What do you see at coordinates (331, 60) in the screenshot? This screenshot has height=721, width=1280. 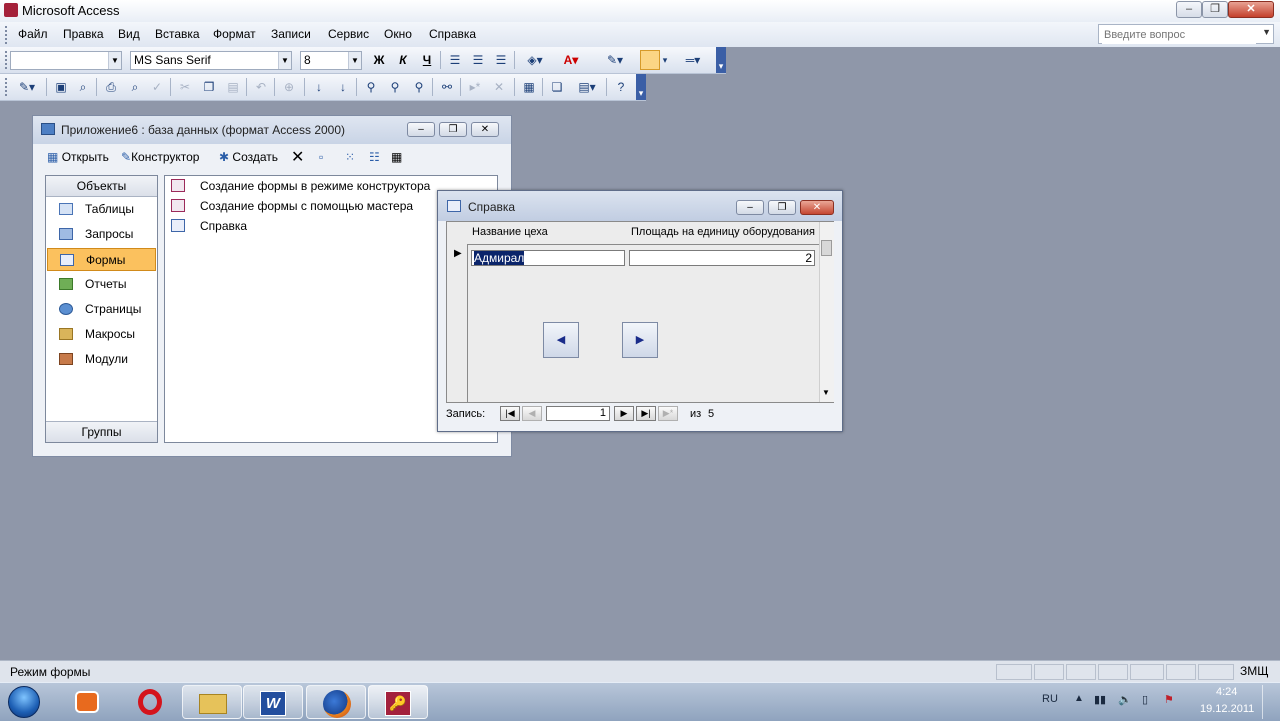 I see `font-size-combo: 8 ▼` at bounding box center [331, 60].